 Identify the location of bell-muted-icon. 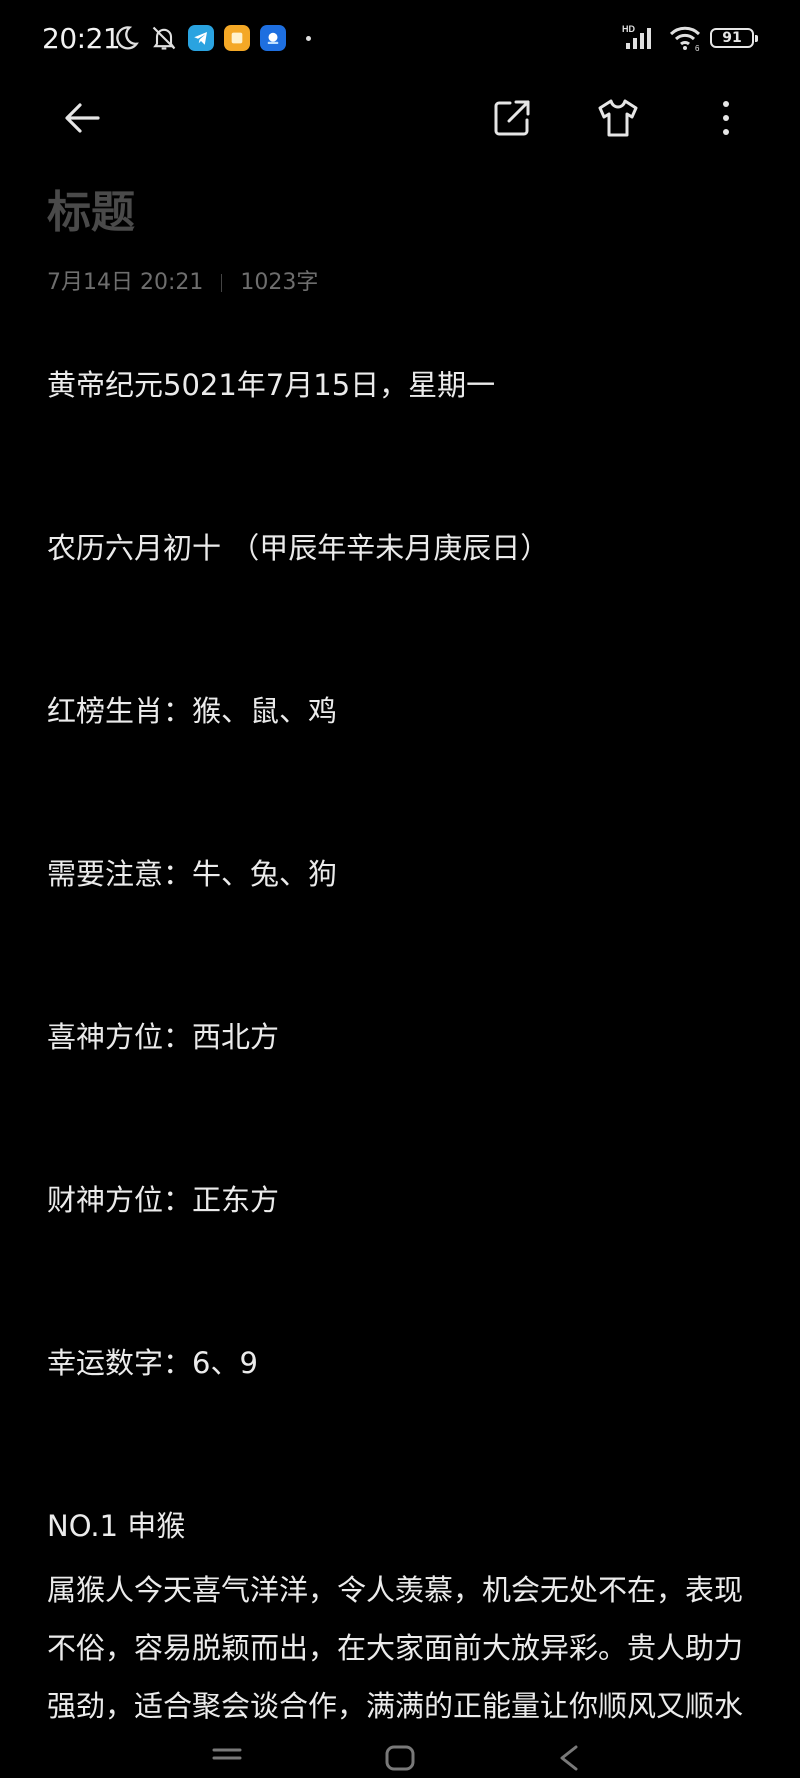
(164, 38).